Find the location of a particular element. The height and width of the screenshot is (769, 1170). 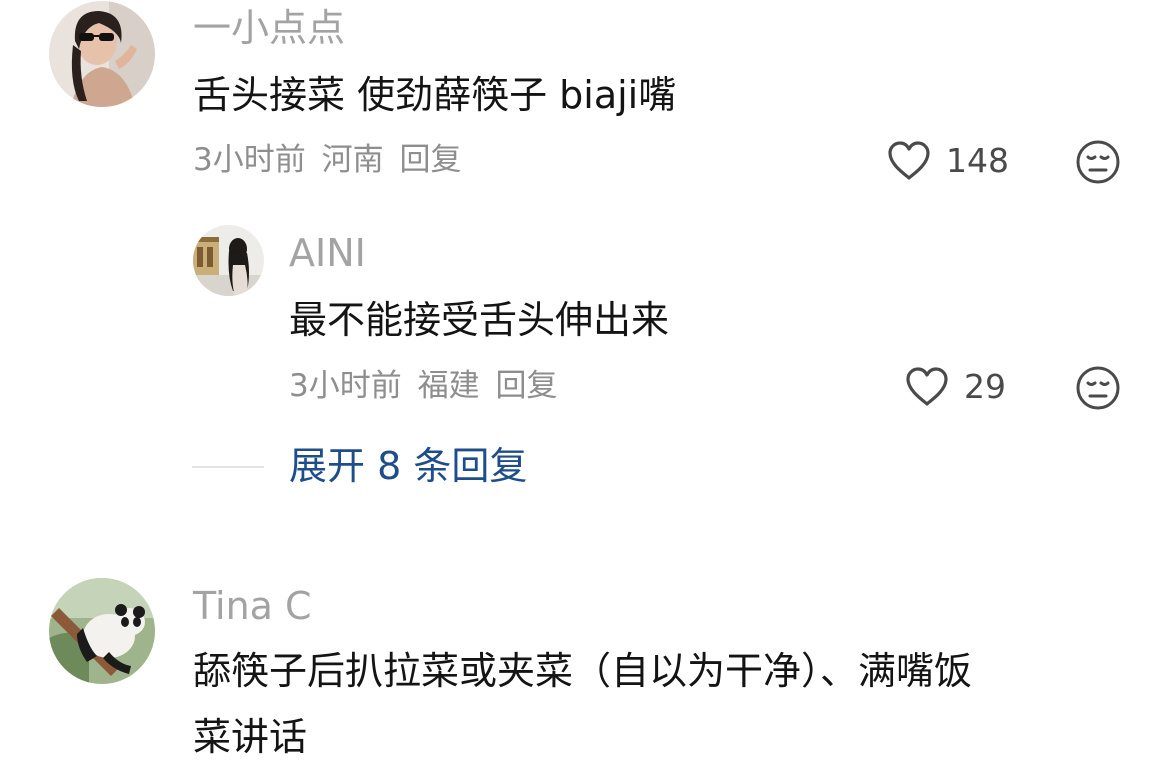

comment-text-line-1: 舔筷子后扒拉菜或夹菜（自以为干净）、满嘴饭 is located at coordinates (583, 671).